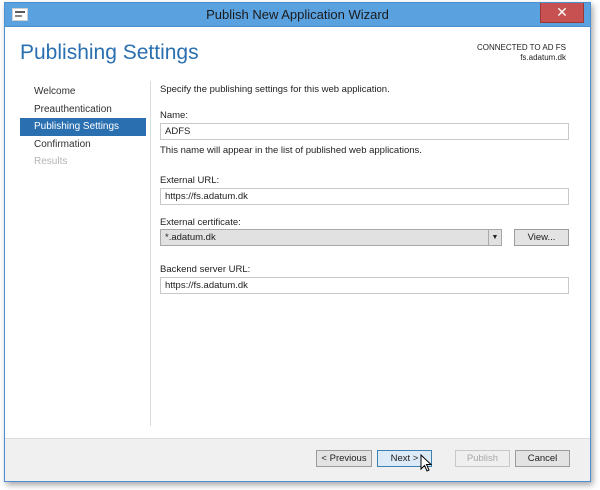  What do you see at coordinates (190, 237) in the screenshot?
I see `certificate-value: *.adatum.dk` at bounding box center [190, 237].